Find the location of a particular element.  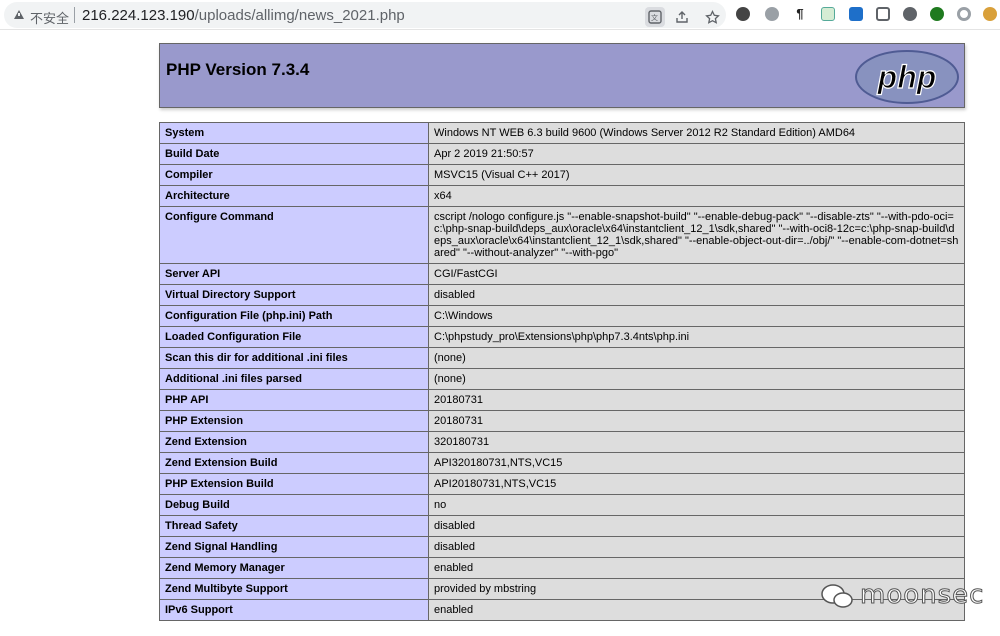

table-row: Build Date Apr 2 2019 21:50:57 is located at coordinates (562, 154).